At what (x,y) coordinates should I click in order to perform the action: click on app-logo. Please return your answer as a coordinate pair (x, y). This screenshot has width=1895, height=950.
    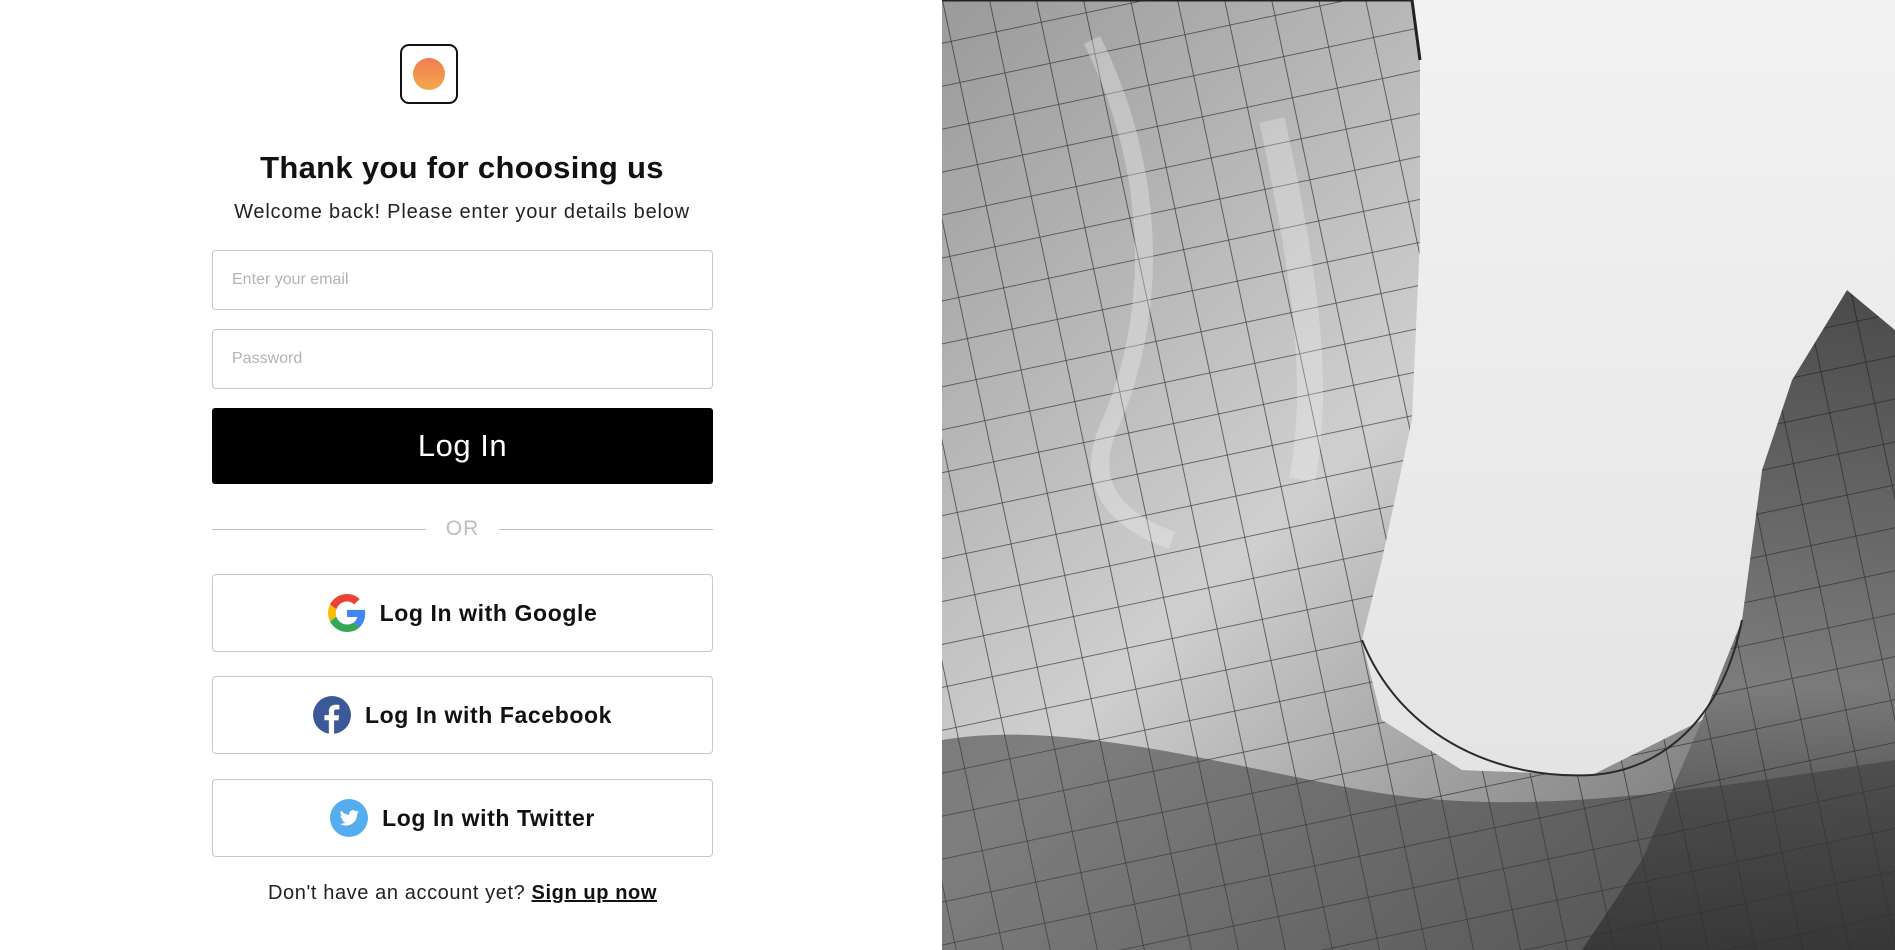
    Looking at the image, I should click on (429, 74).